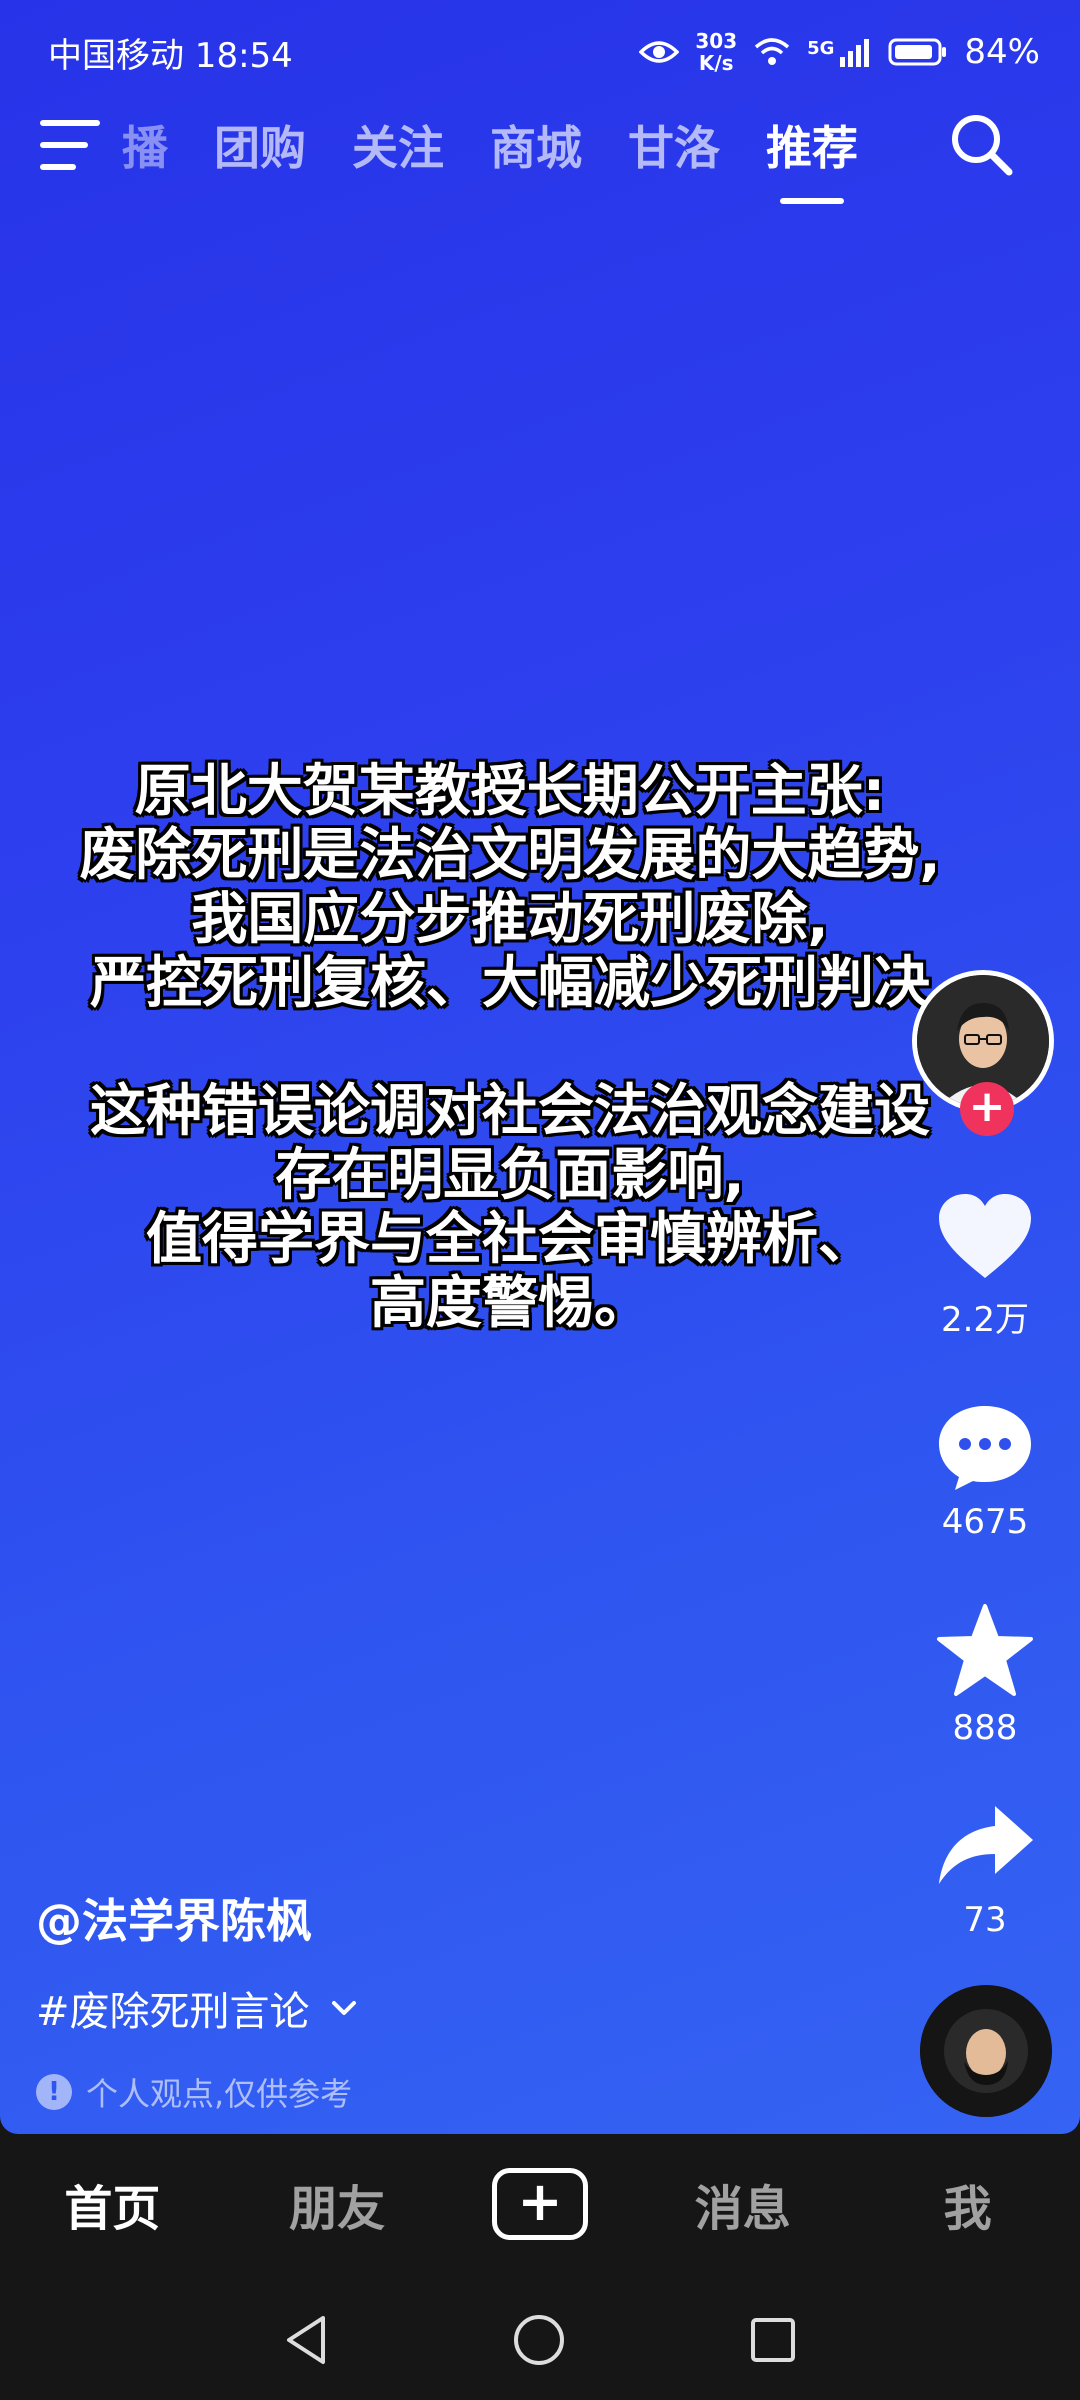  I want to click on nav-friends: 朋友, so click(337, 2204).